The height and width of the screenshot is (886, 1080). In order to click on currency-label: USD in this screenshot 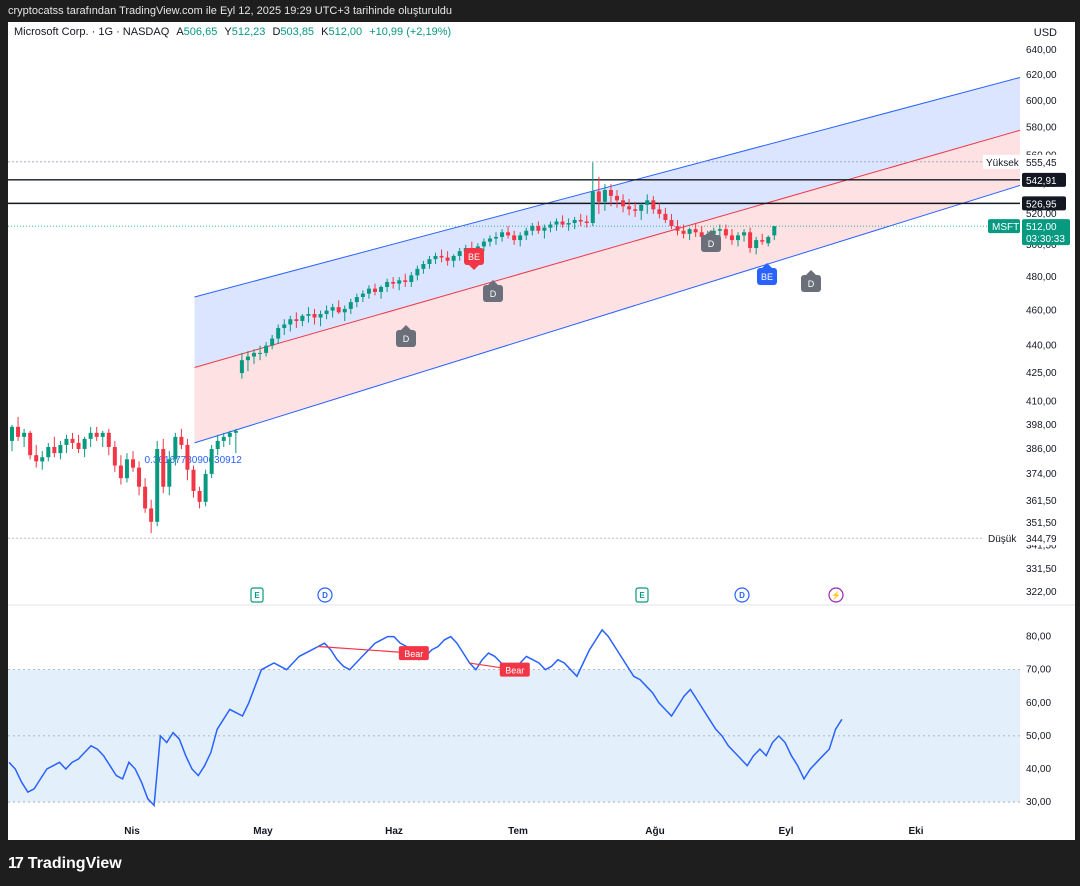, I will do `click(1045, 33)`.